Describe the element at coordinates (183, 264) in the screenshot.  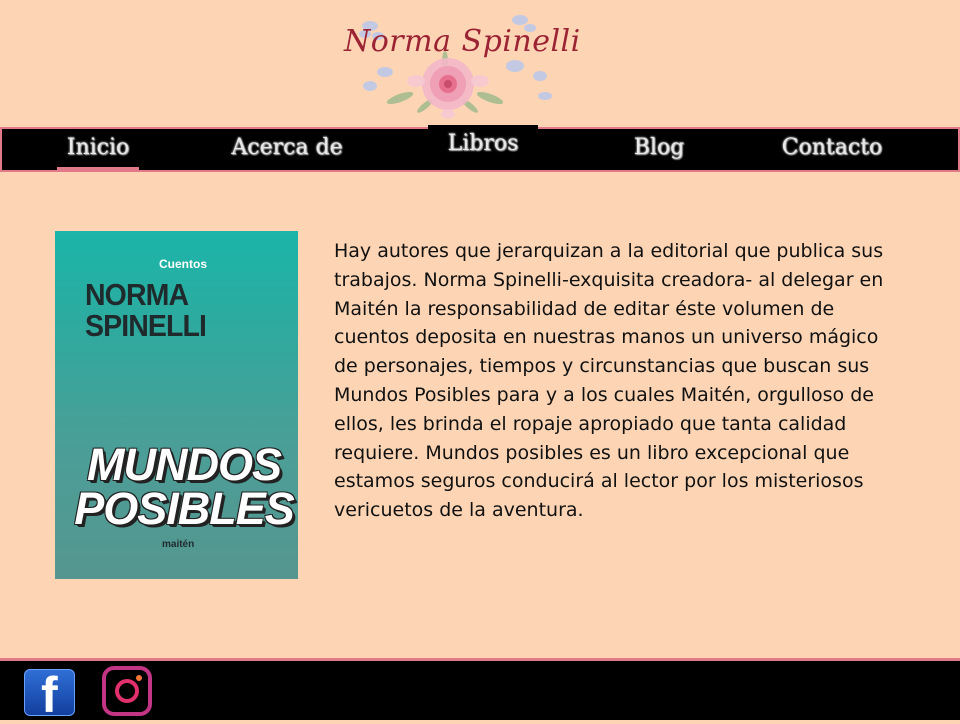
I see `cover-label: Cuentos` at that location.